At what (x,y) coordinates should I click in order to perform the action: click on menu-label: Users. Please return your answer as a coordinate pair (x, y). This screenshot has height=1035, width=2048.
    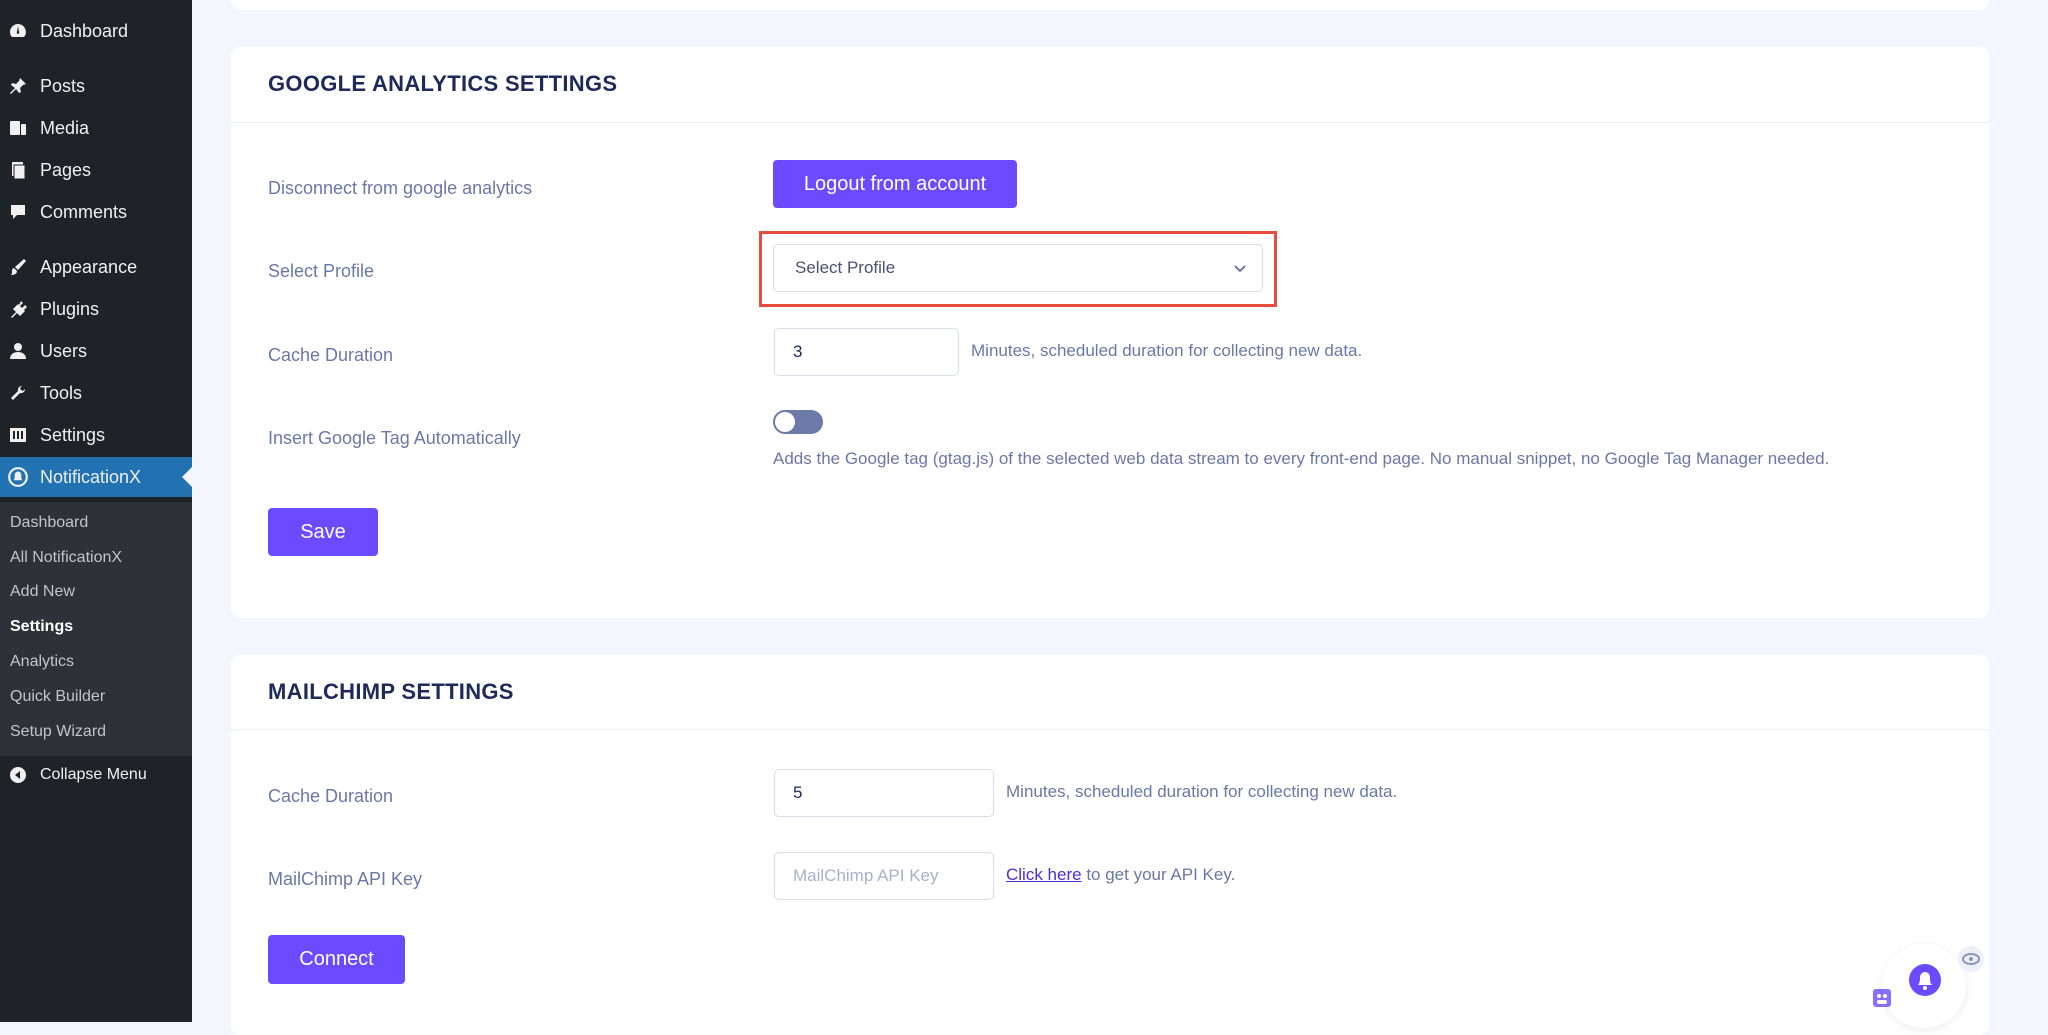
    Looking at the image, I should click on (64, 350).